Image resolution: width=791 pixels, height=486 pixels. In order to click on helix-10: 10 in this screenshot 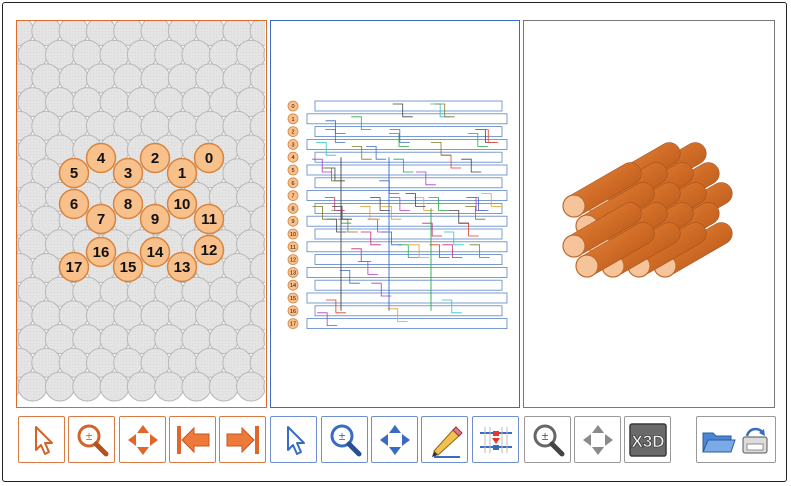, I will do `click(182, 204)`.